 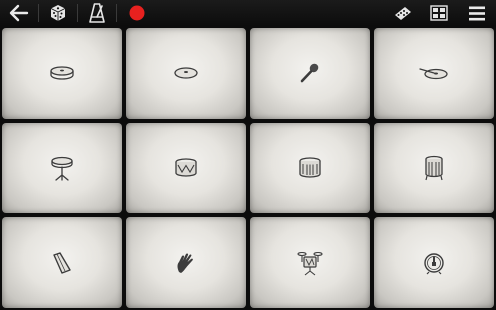 I want to click on pad-tom, so click(x=310, y=168).